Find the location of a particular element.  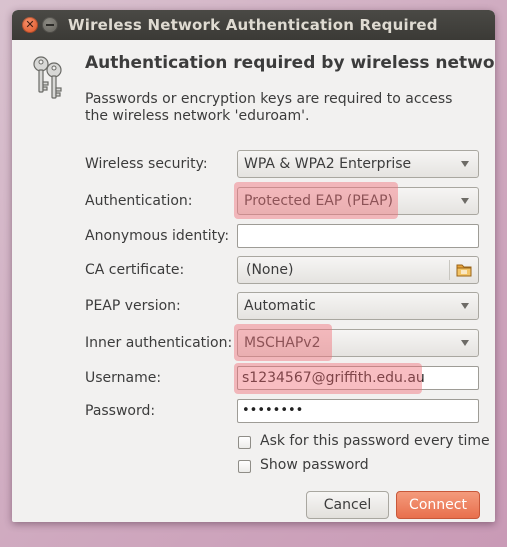

minimize-icon is located at coordinates (50, 25).